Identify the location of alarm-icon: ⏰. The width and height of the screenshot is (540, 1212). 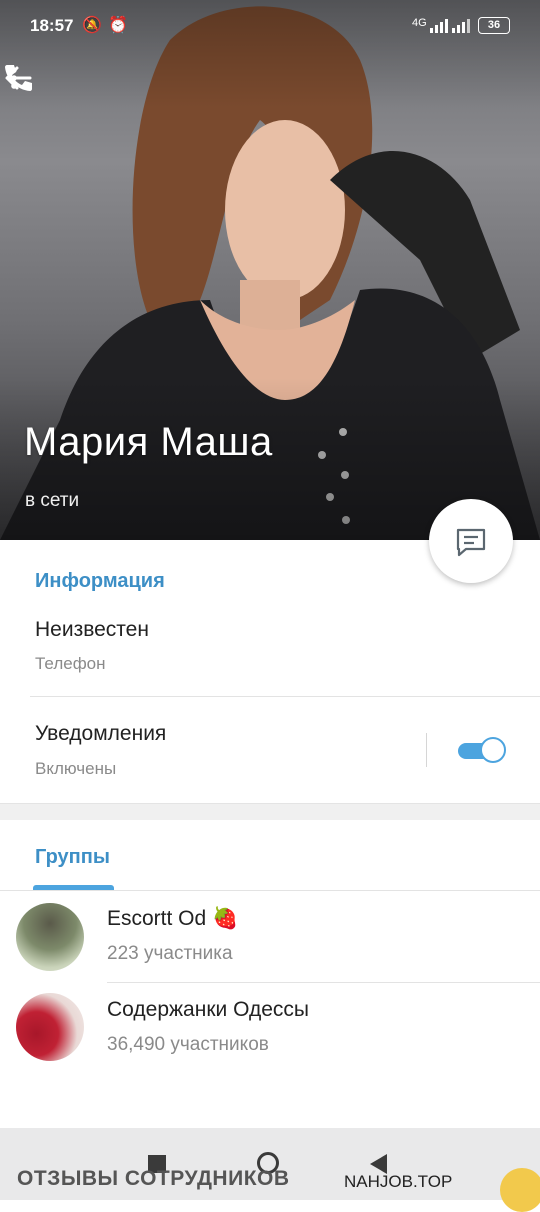
(118, 25).